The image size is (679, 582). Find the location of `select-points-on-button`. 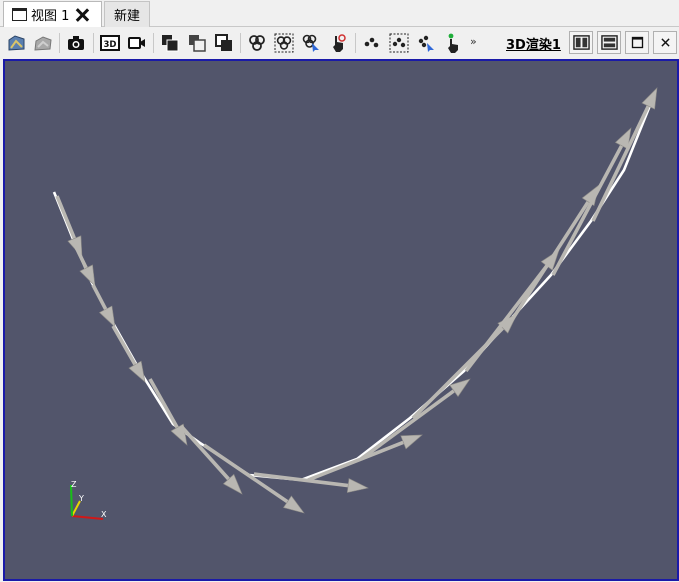

select-points-on-button is located at coordinates (372, 43).